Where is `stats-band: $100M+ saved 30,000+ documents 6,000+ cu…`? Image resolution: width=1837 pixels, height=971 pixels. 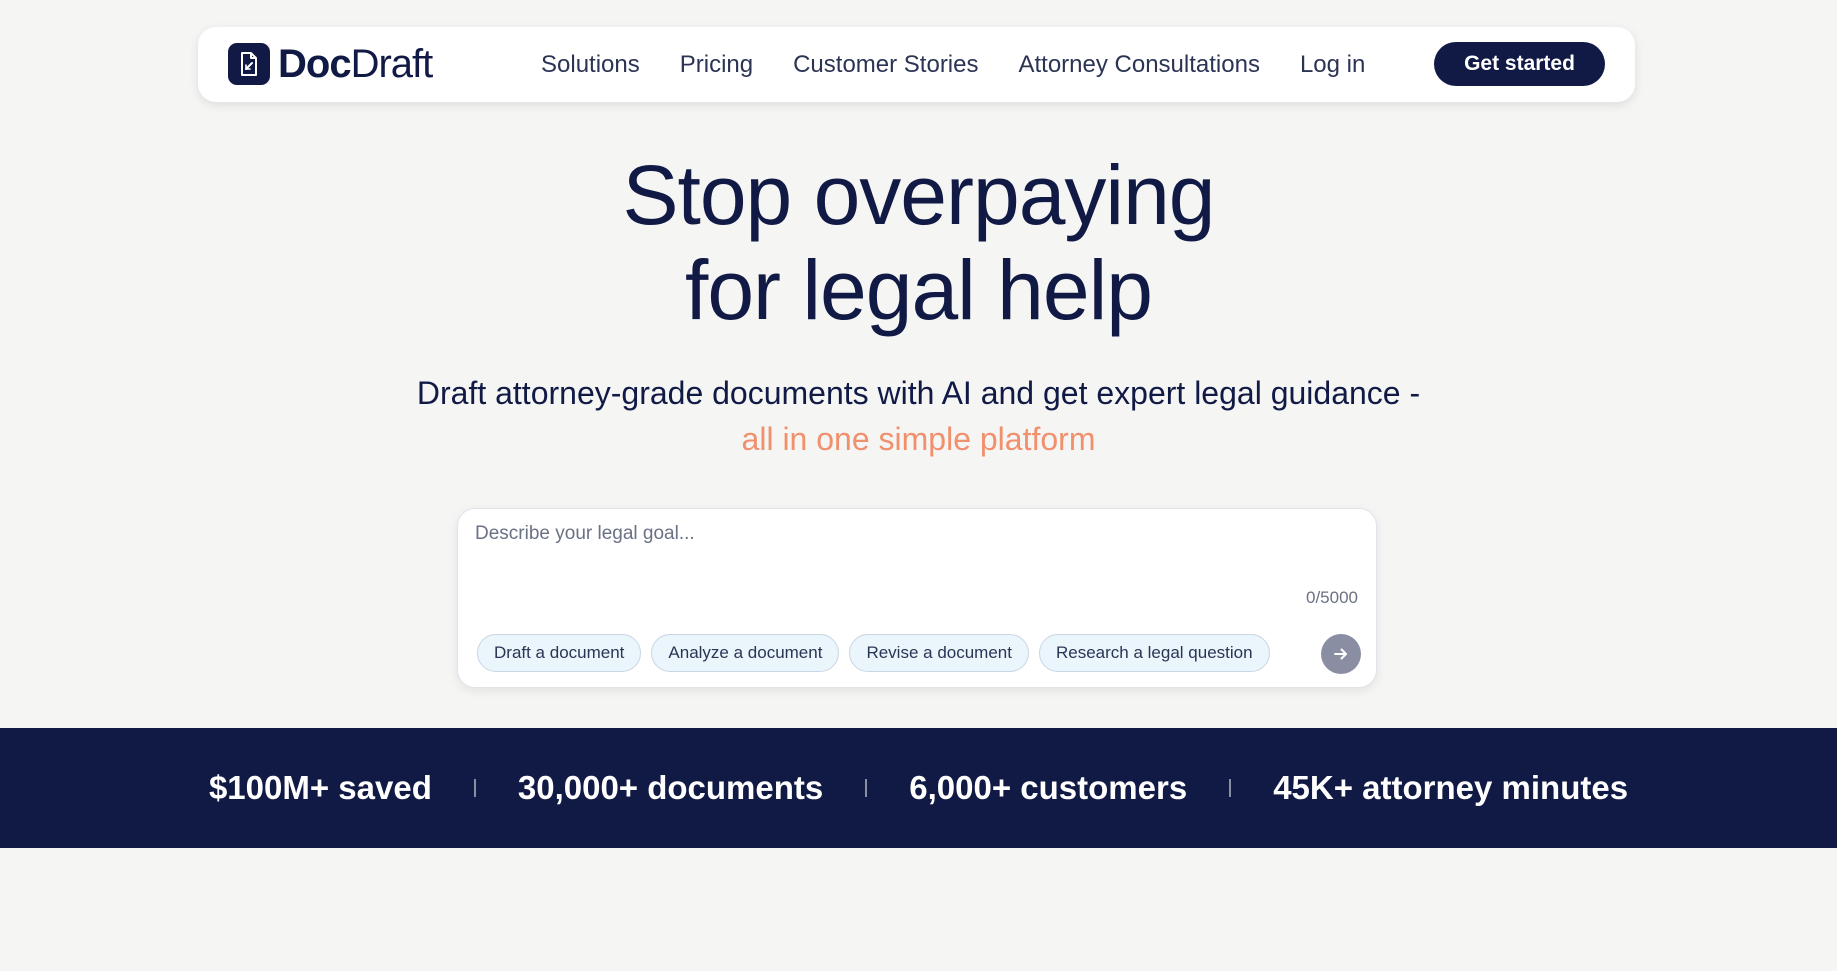 stats-band: $100M+ saved 30,000+ documents 6,000+ cu… is located at coordinates (918, 788).